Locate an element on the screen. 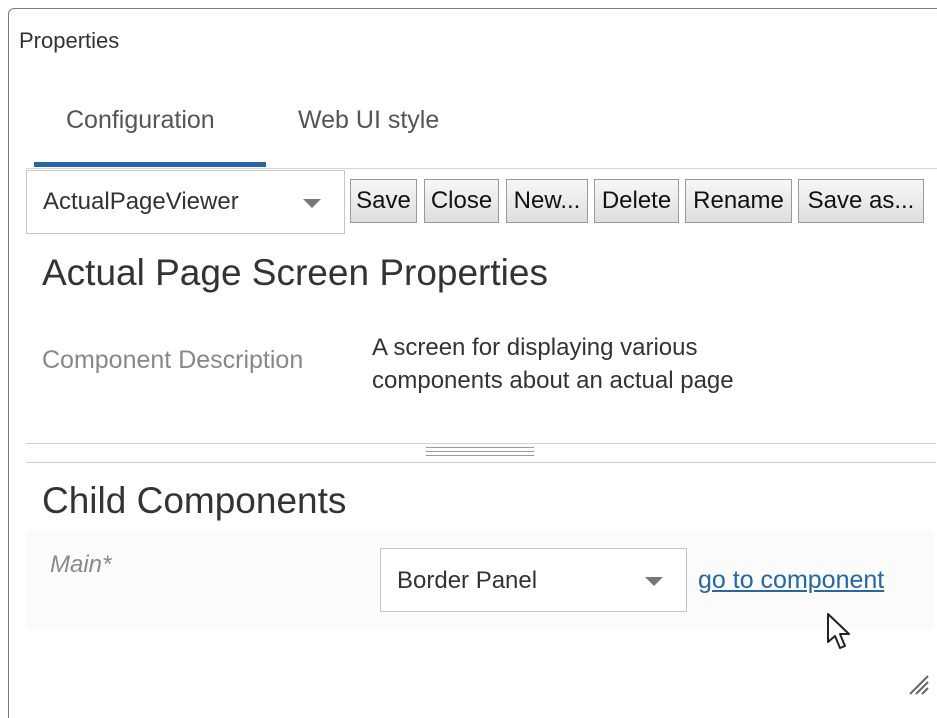 The image size is (937, 718). main-component-label: Main* is located at coordinates (81, 564).